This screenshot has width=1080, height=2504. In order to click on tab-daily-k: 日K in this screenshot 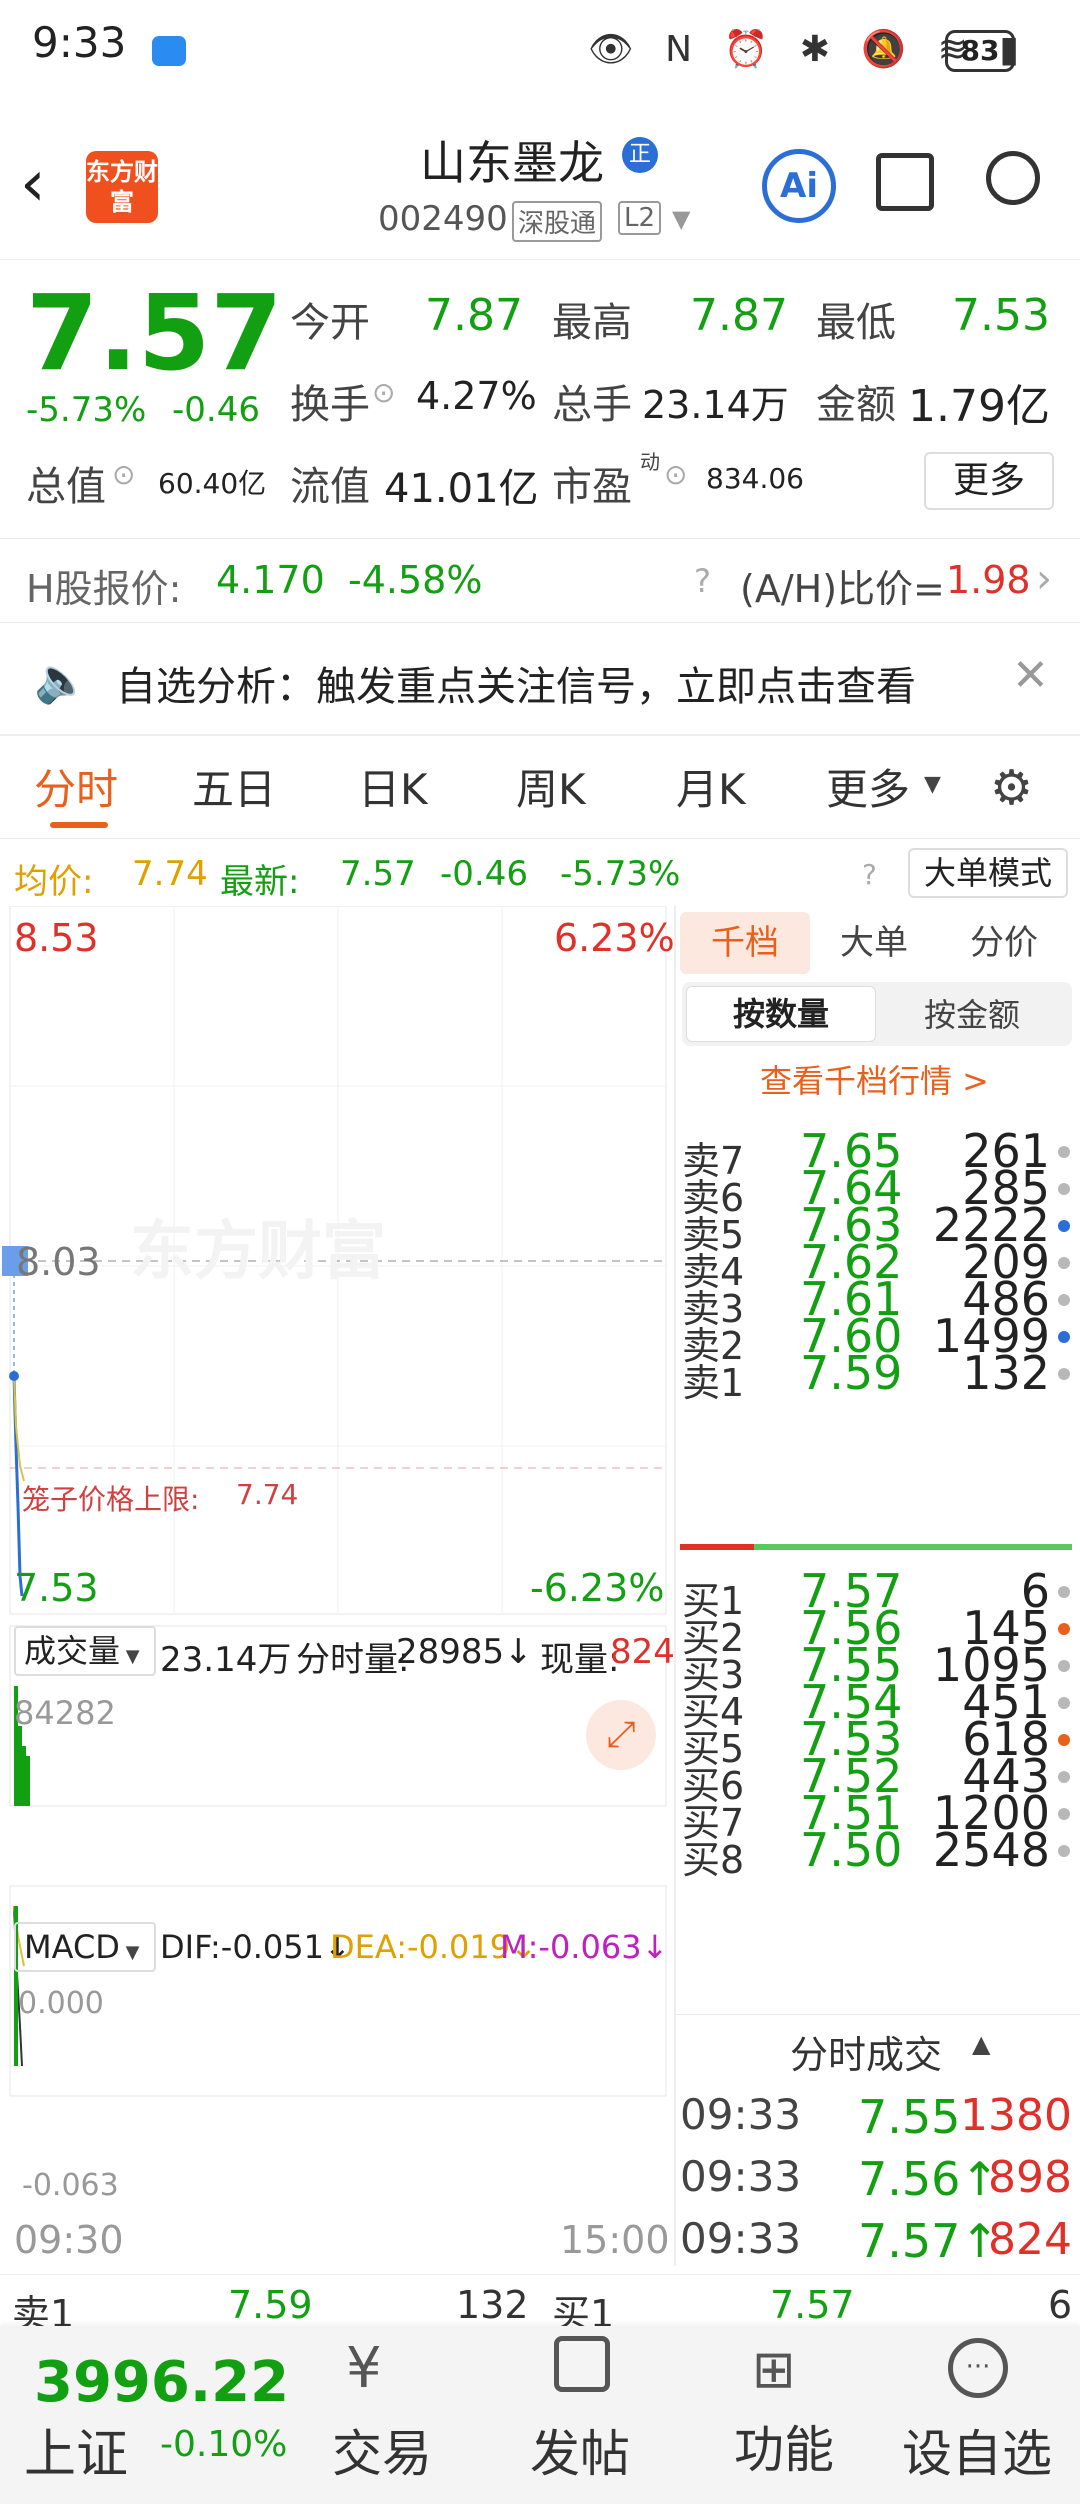, I will do `click(393, 786)`.